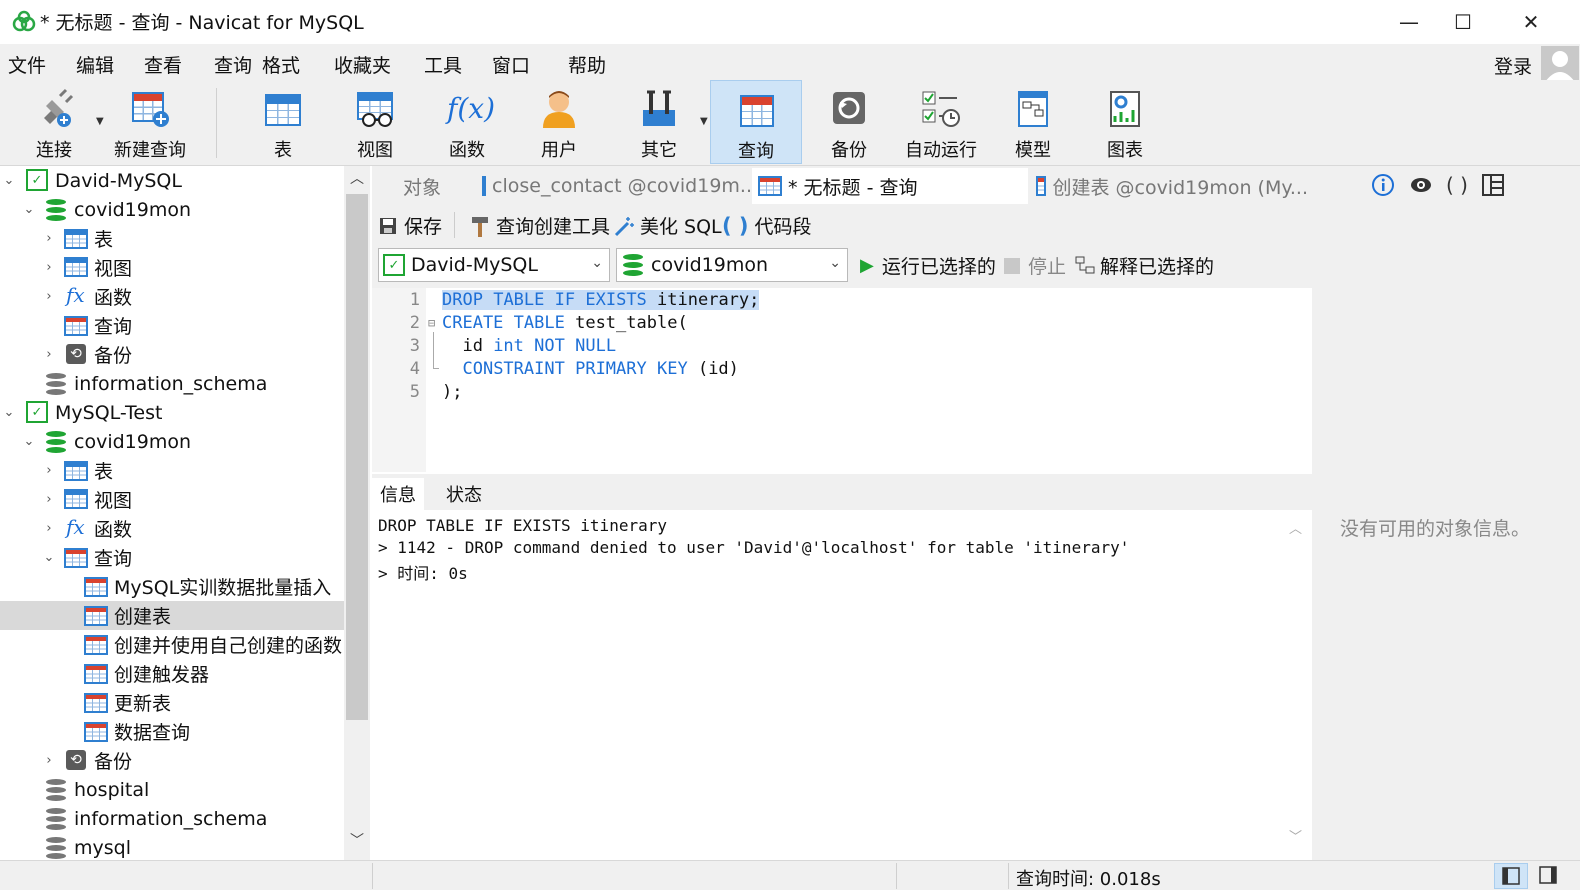  Describe the element at coordinates (1463, 22) in the screenshot. I see `maximize-button: ☐` at that location.